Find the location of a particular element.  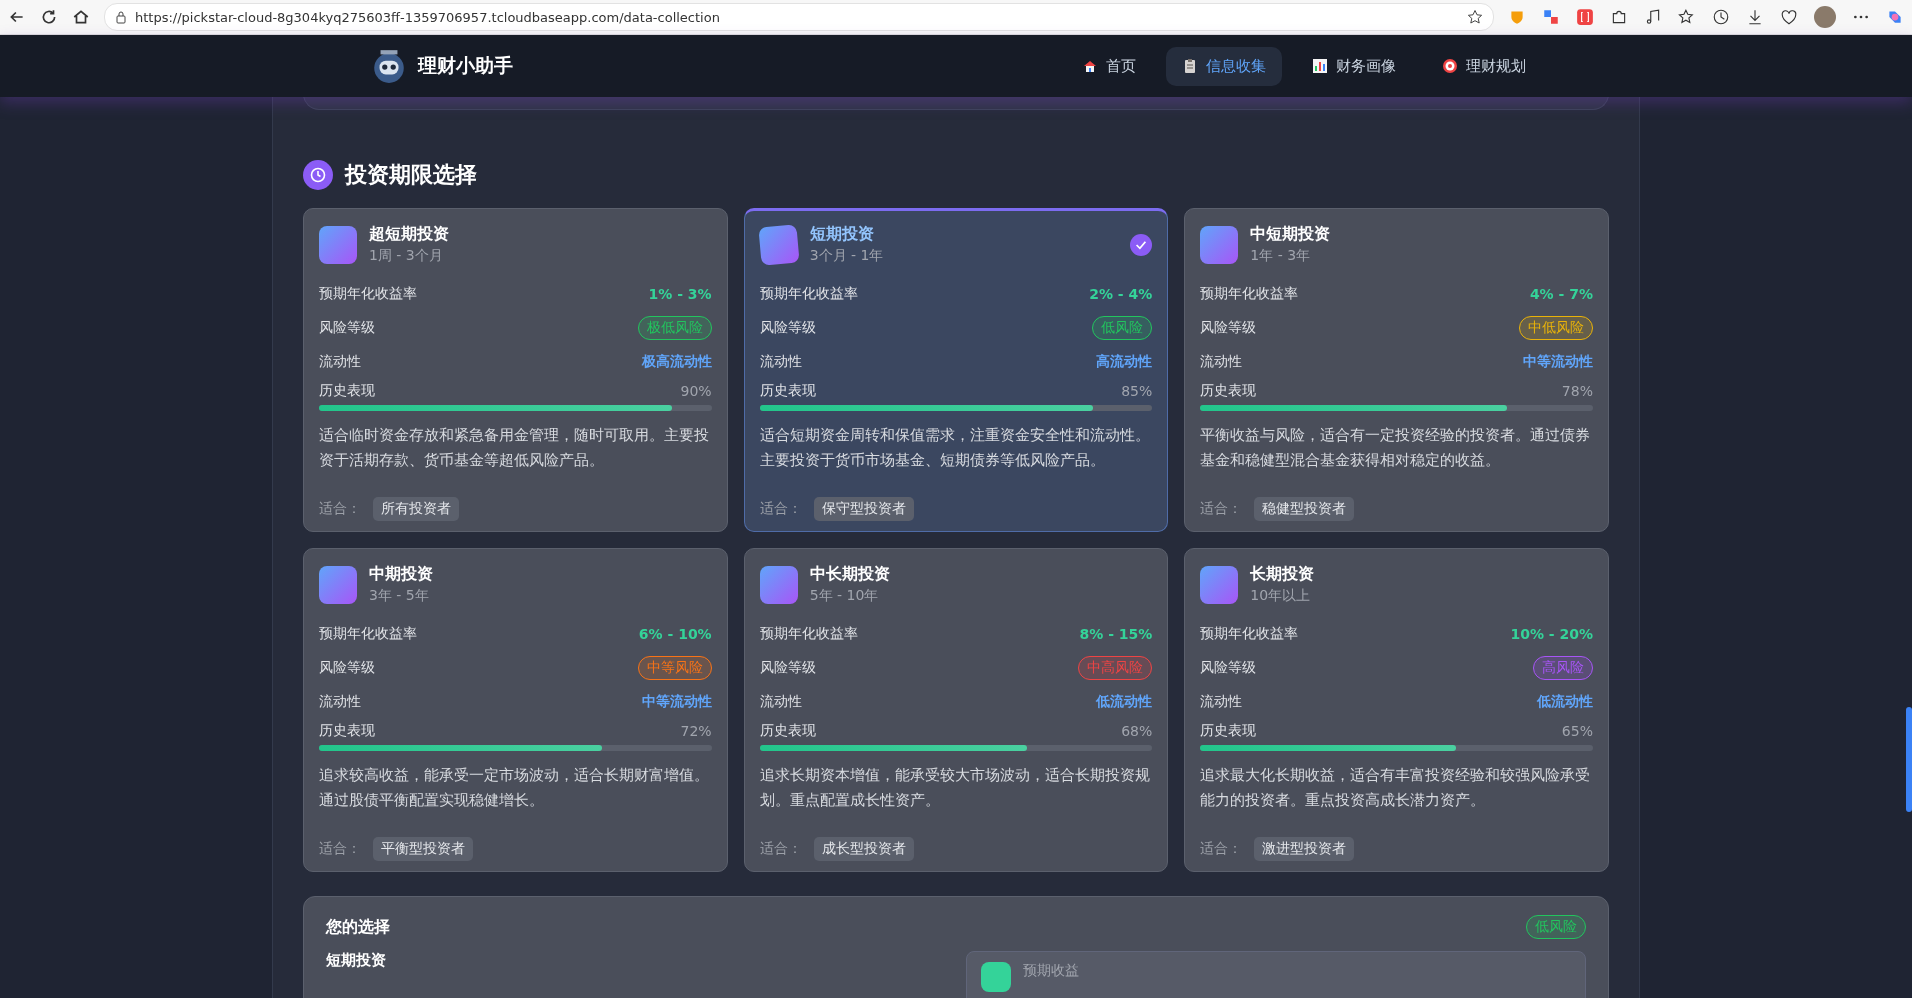

nav-tab: 首页 is located at coordinates (1109, 66).